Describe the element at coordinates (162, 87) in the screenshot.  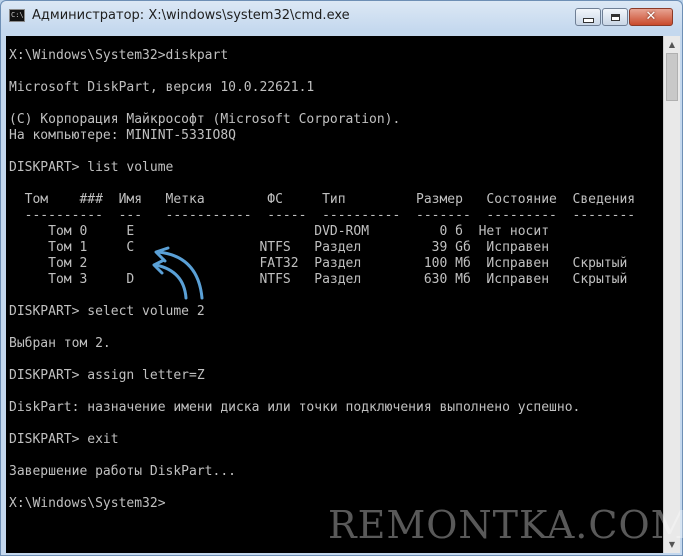
I see `console-line: Microsoft DiskPart, версия 10.0.22621.1` at that location.